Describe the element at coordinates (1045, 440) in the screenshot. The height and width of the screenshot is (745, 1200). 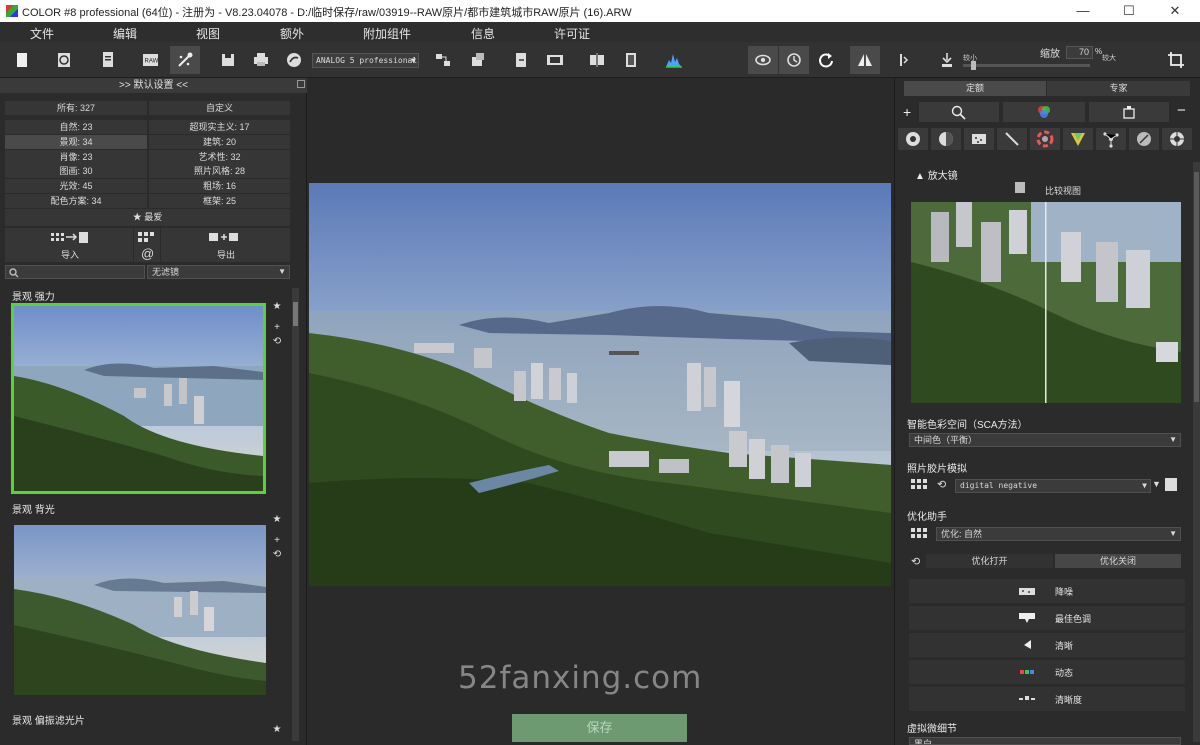
I see `smart-color-select: 中间色（平衡） ▼` at that location.